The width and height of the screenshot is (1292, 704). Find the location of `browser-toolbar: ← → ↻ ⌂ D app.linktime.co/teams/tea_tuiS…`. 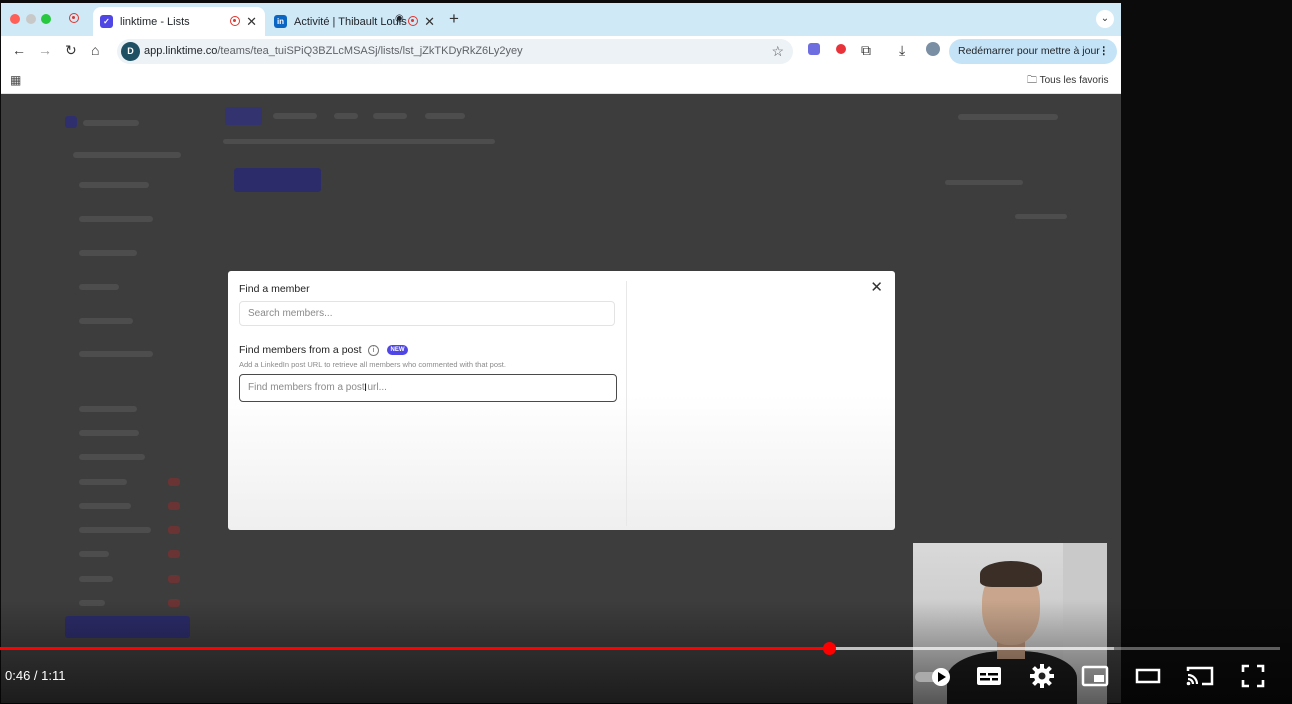

browser-toolbar: ← → ↻ ⌂ D app.linktime.co/teams/tea_tuiS… is located at coordinates (561, 51).